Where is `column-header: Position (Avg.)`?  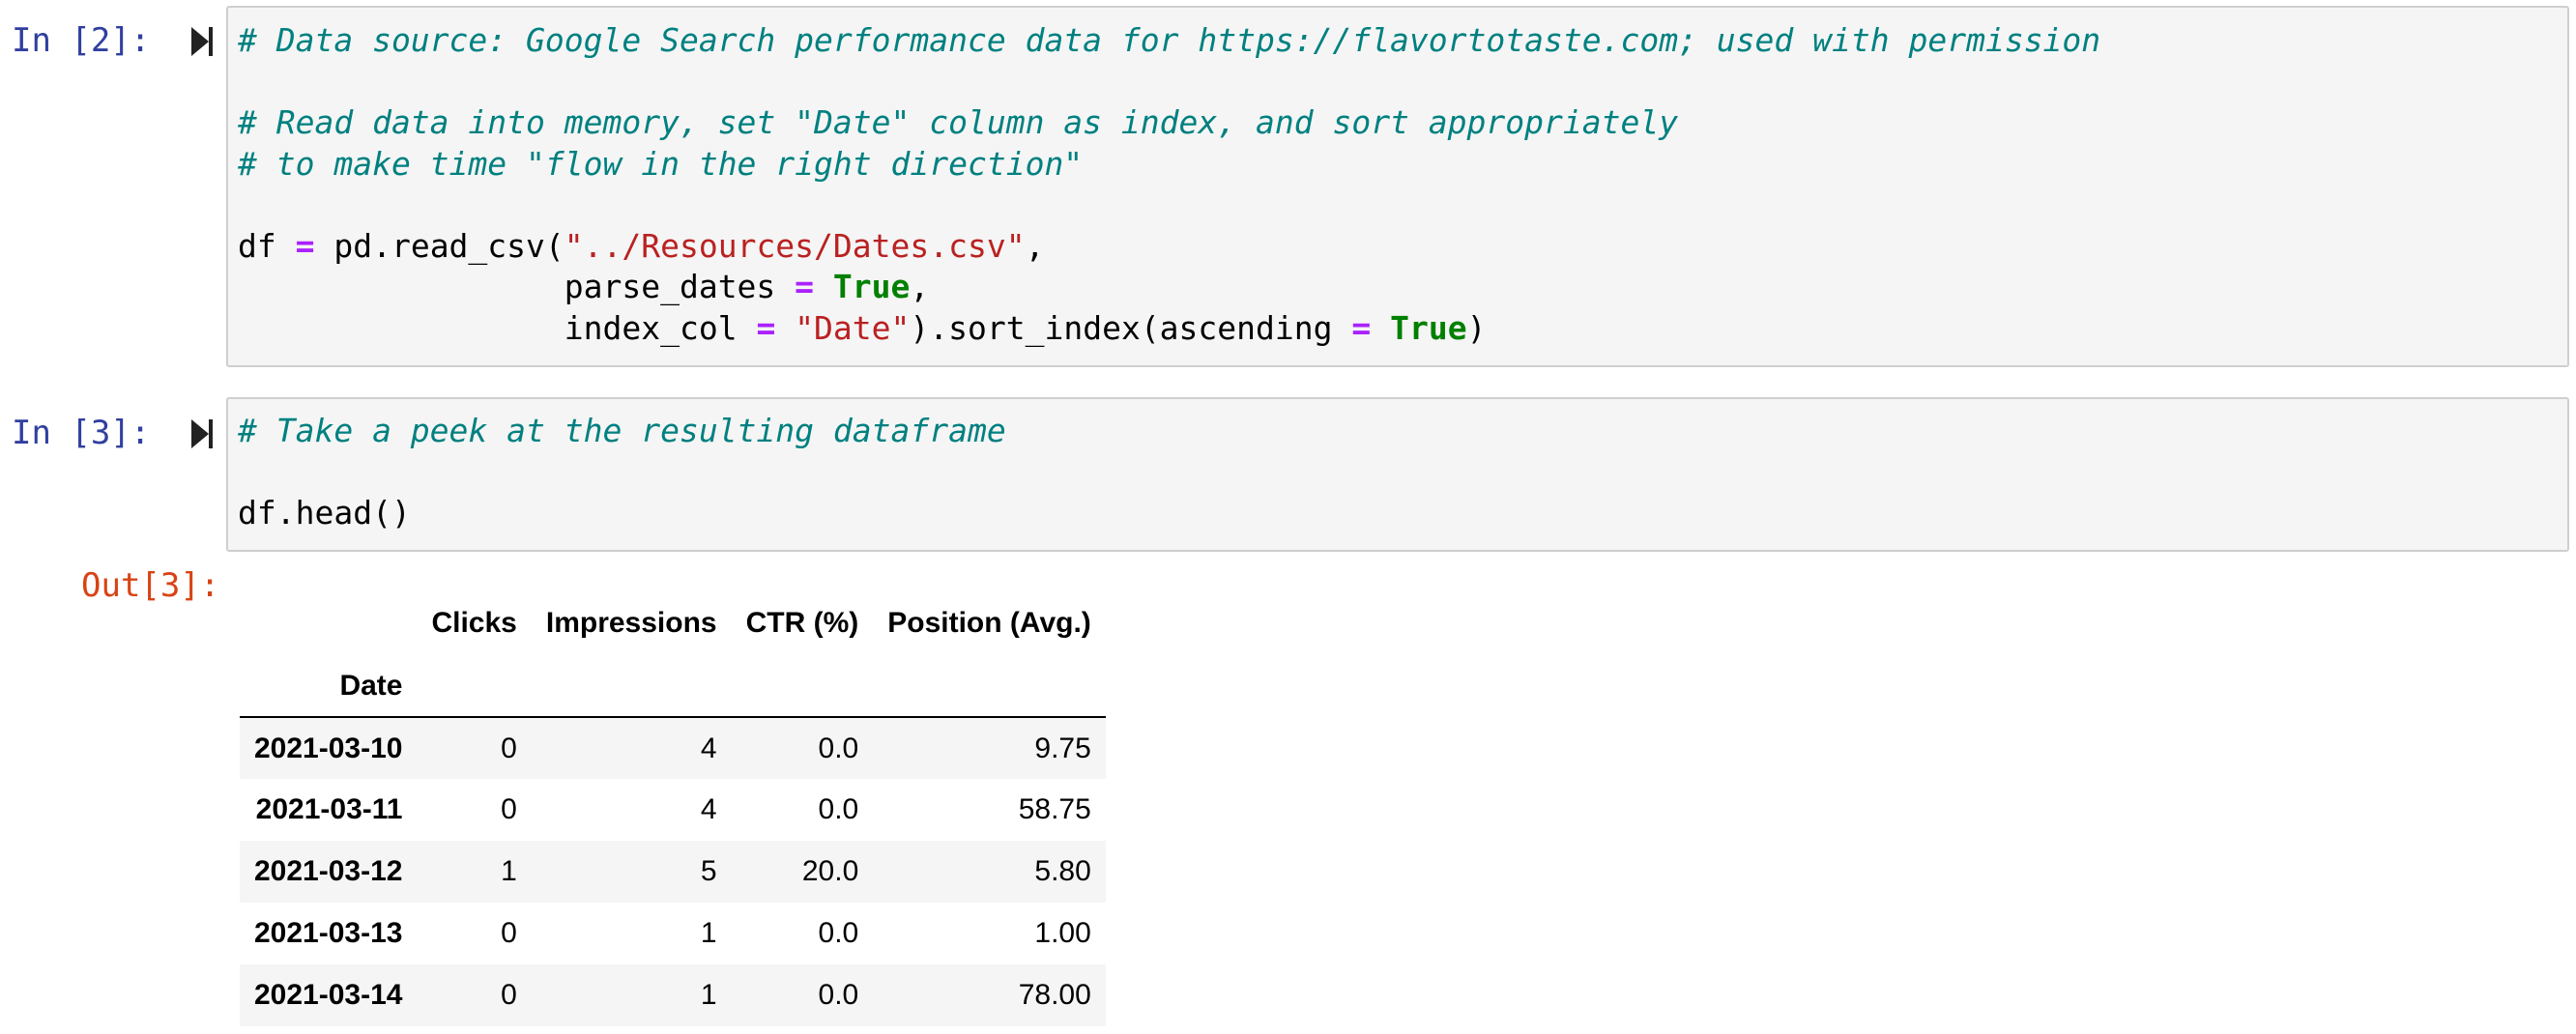
column-header: Position (Avg.) is located at coordinates (989, 623).